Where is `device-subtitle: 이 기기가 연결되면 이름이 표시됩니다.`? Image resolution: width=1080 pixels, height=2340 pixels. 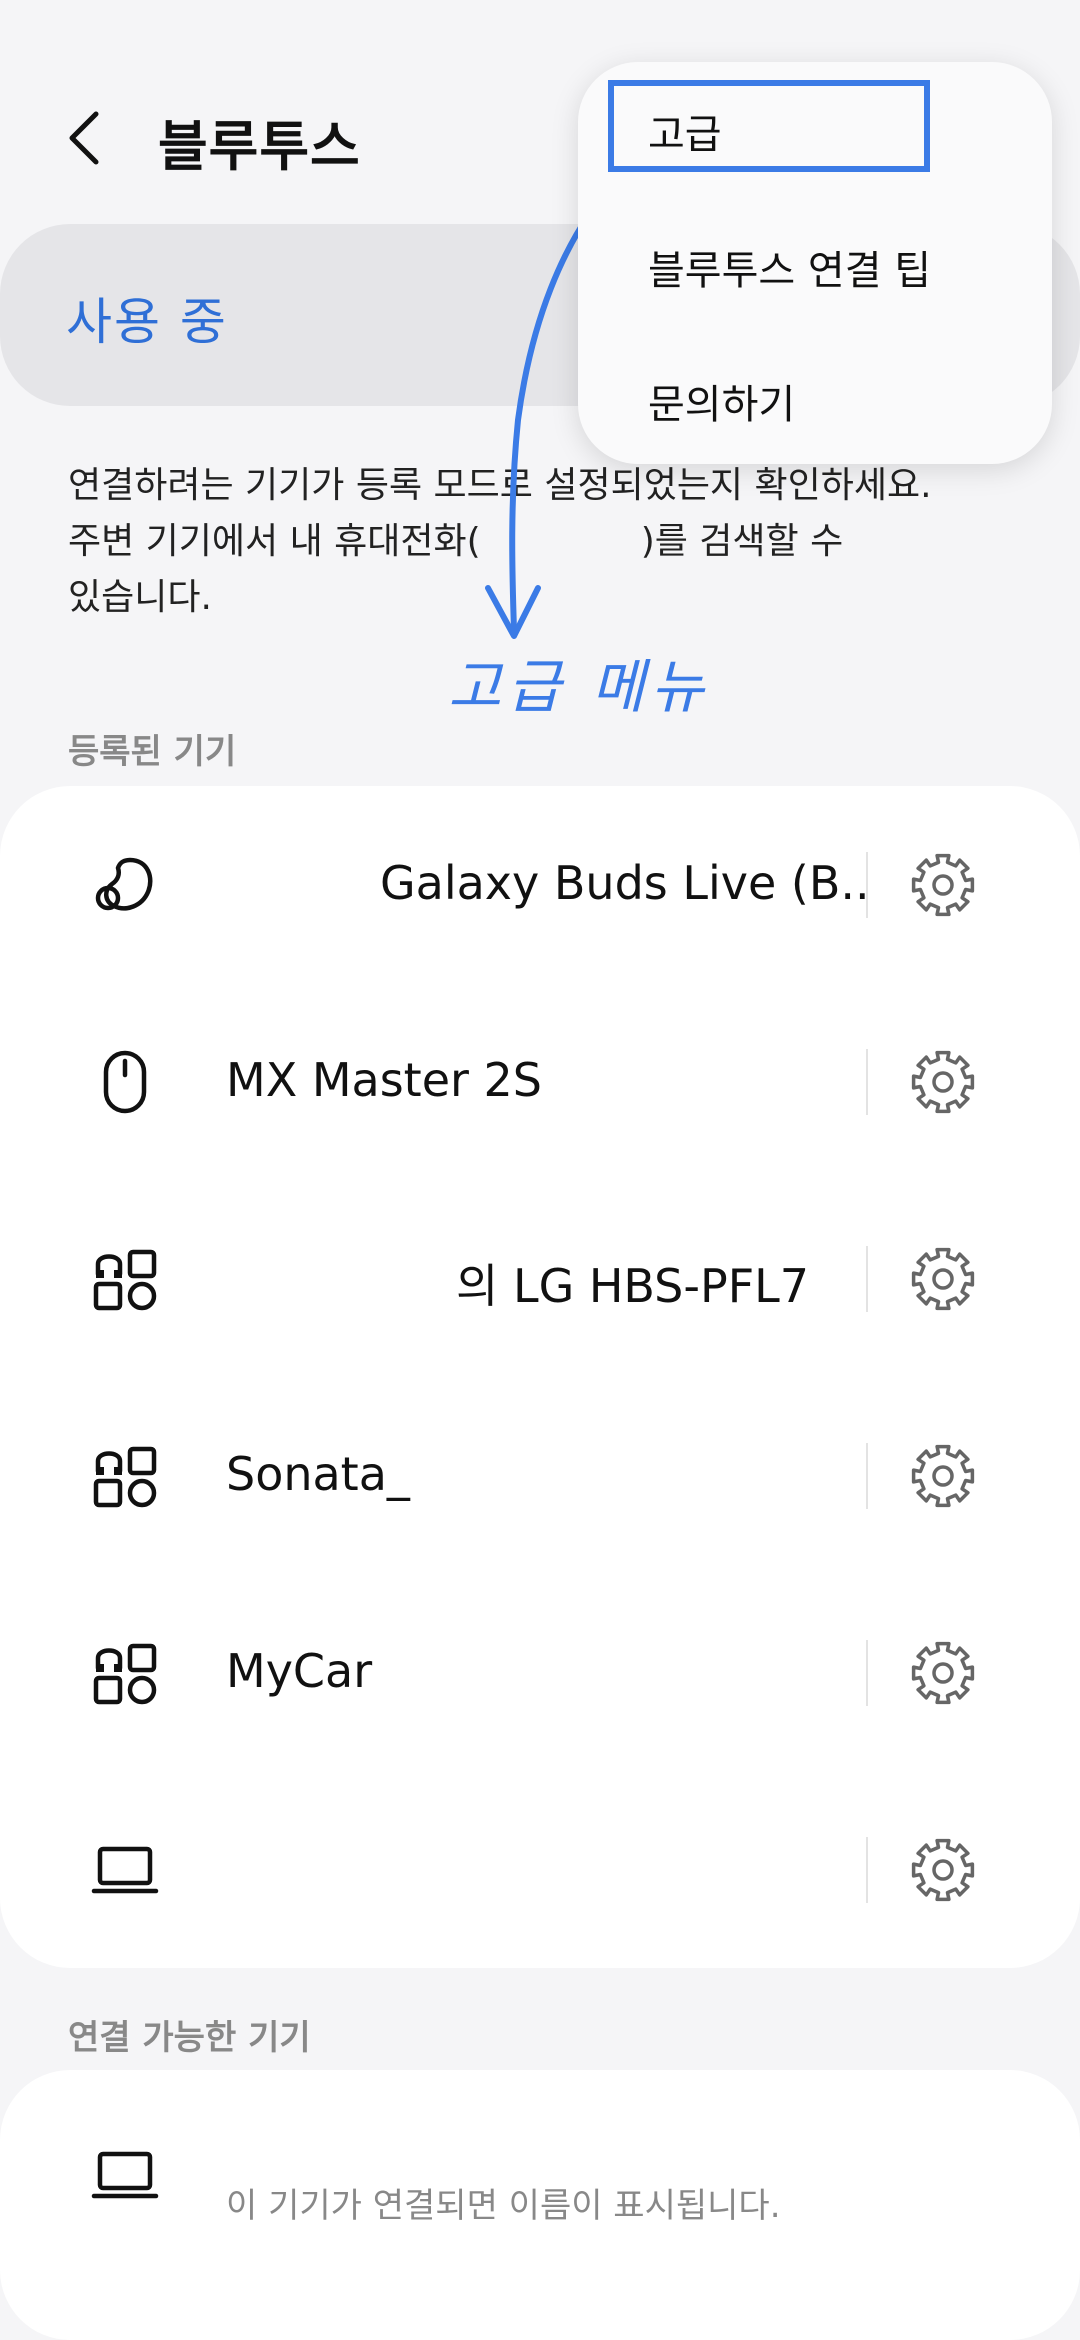
device-subtitle: 이 기기가 연결되면 이름이 표시됩니다. is located at coordinates (503, 2206).